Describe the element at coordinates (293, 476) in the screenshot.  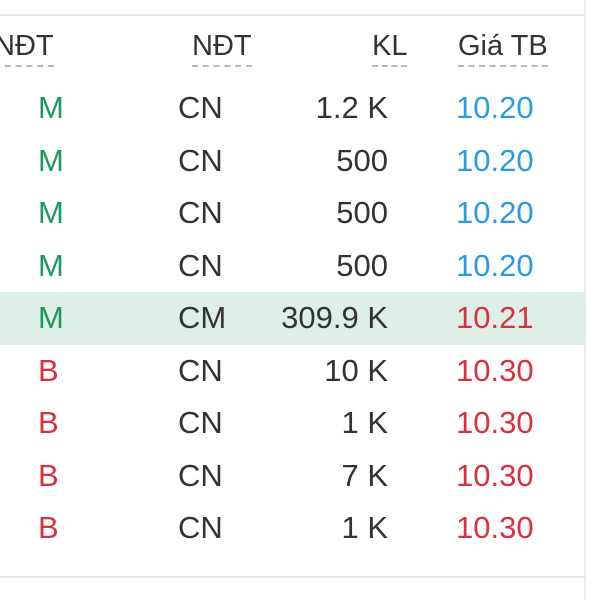
I see `table-row: 8 B CN 7 K 10.30` at that location.